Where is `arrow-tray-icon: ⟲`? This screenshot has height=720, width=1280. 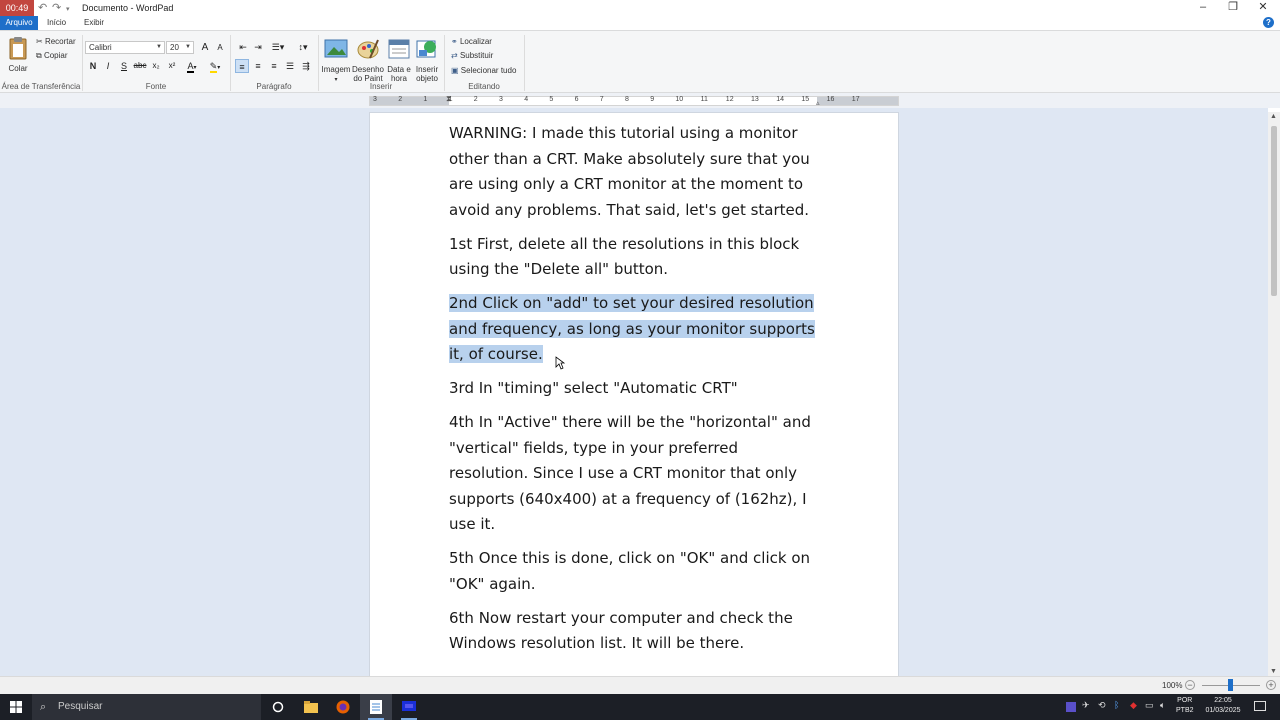
arrow-tray-icon: ⟲ is located at coordinates (1103, 705).